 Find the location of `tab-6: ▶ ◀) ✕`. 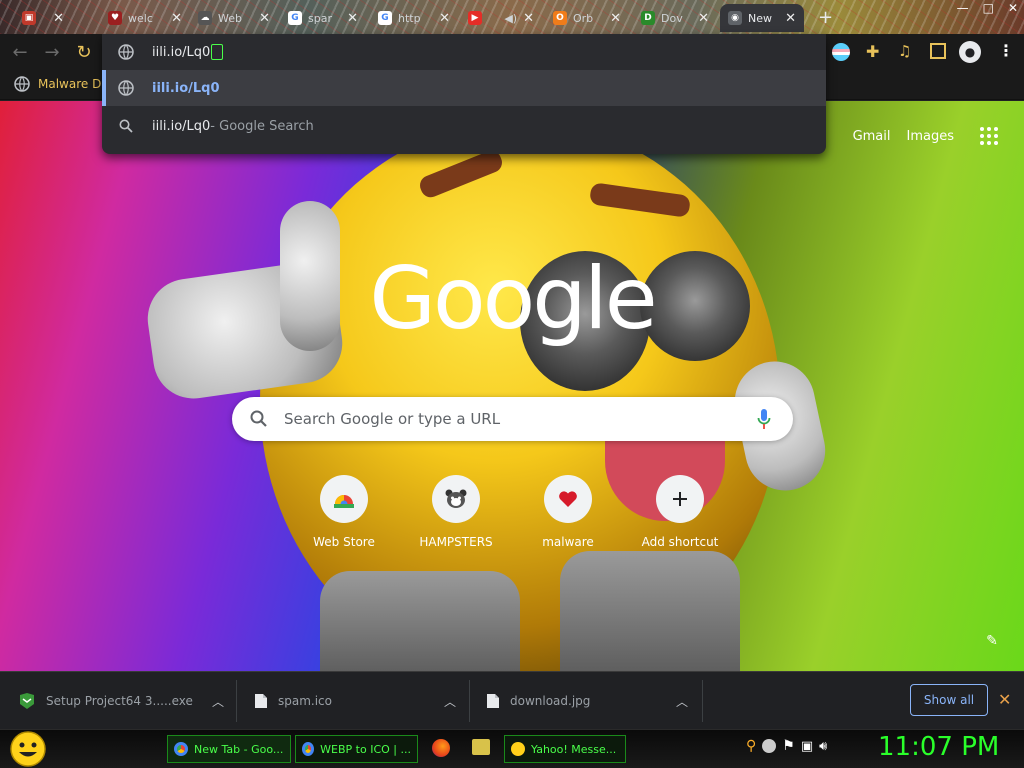

tab-6: ▶ ◀) ✕ is located at coordinates (501, 18).